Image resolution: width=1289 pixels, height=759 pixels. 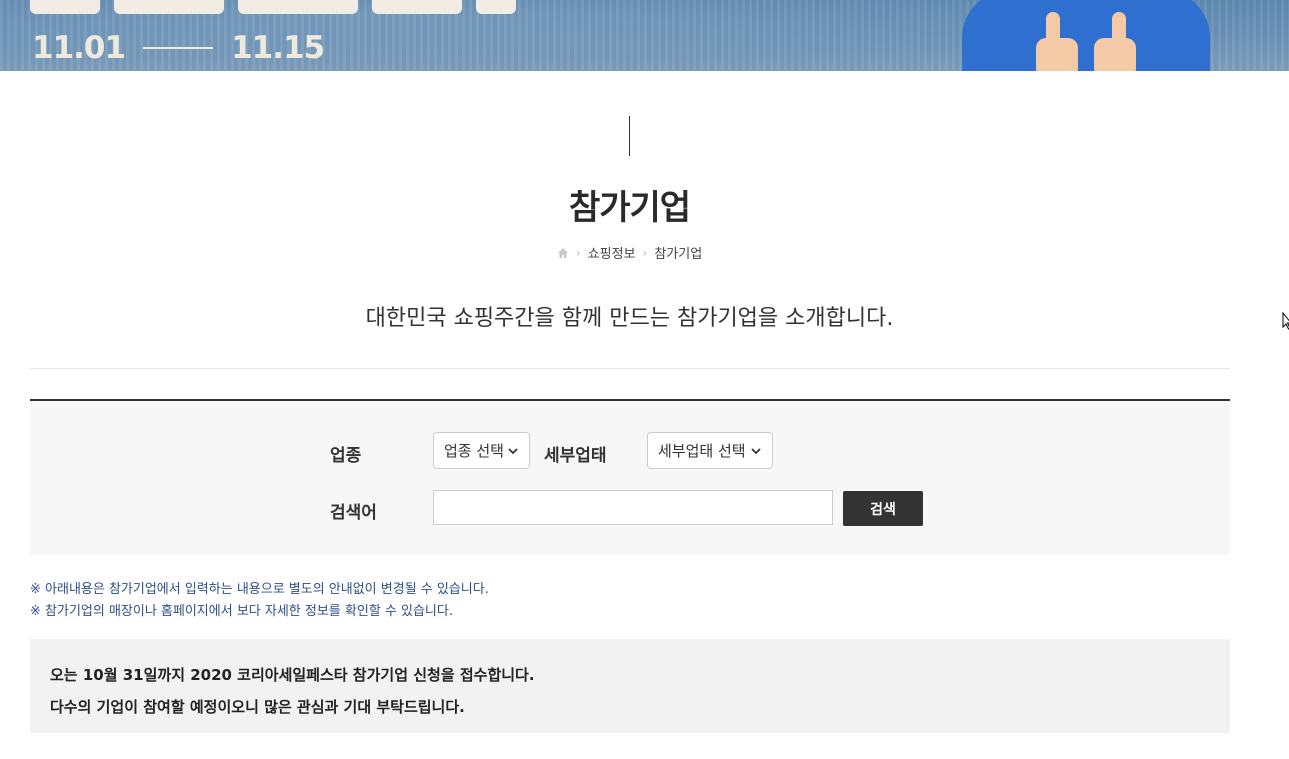 What do you see at coordinates (353, 513) in the screenshot?
I see `keyword-label: 검색어` at bounding box center [353, 513].